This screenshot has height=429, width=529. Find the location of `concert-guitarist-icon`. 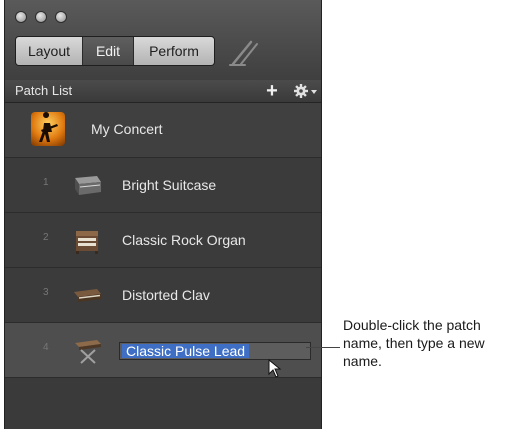

concert-guitarist-icon is located at coordinates (48, 129).